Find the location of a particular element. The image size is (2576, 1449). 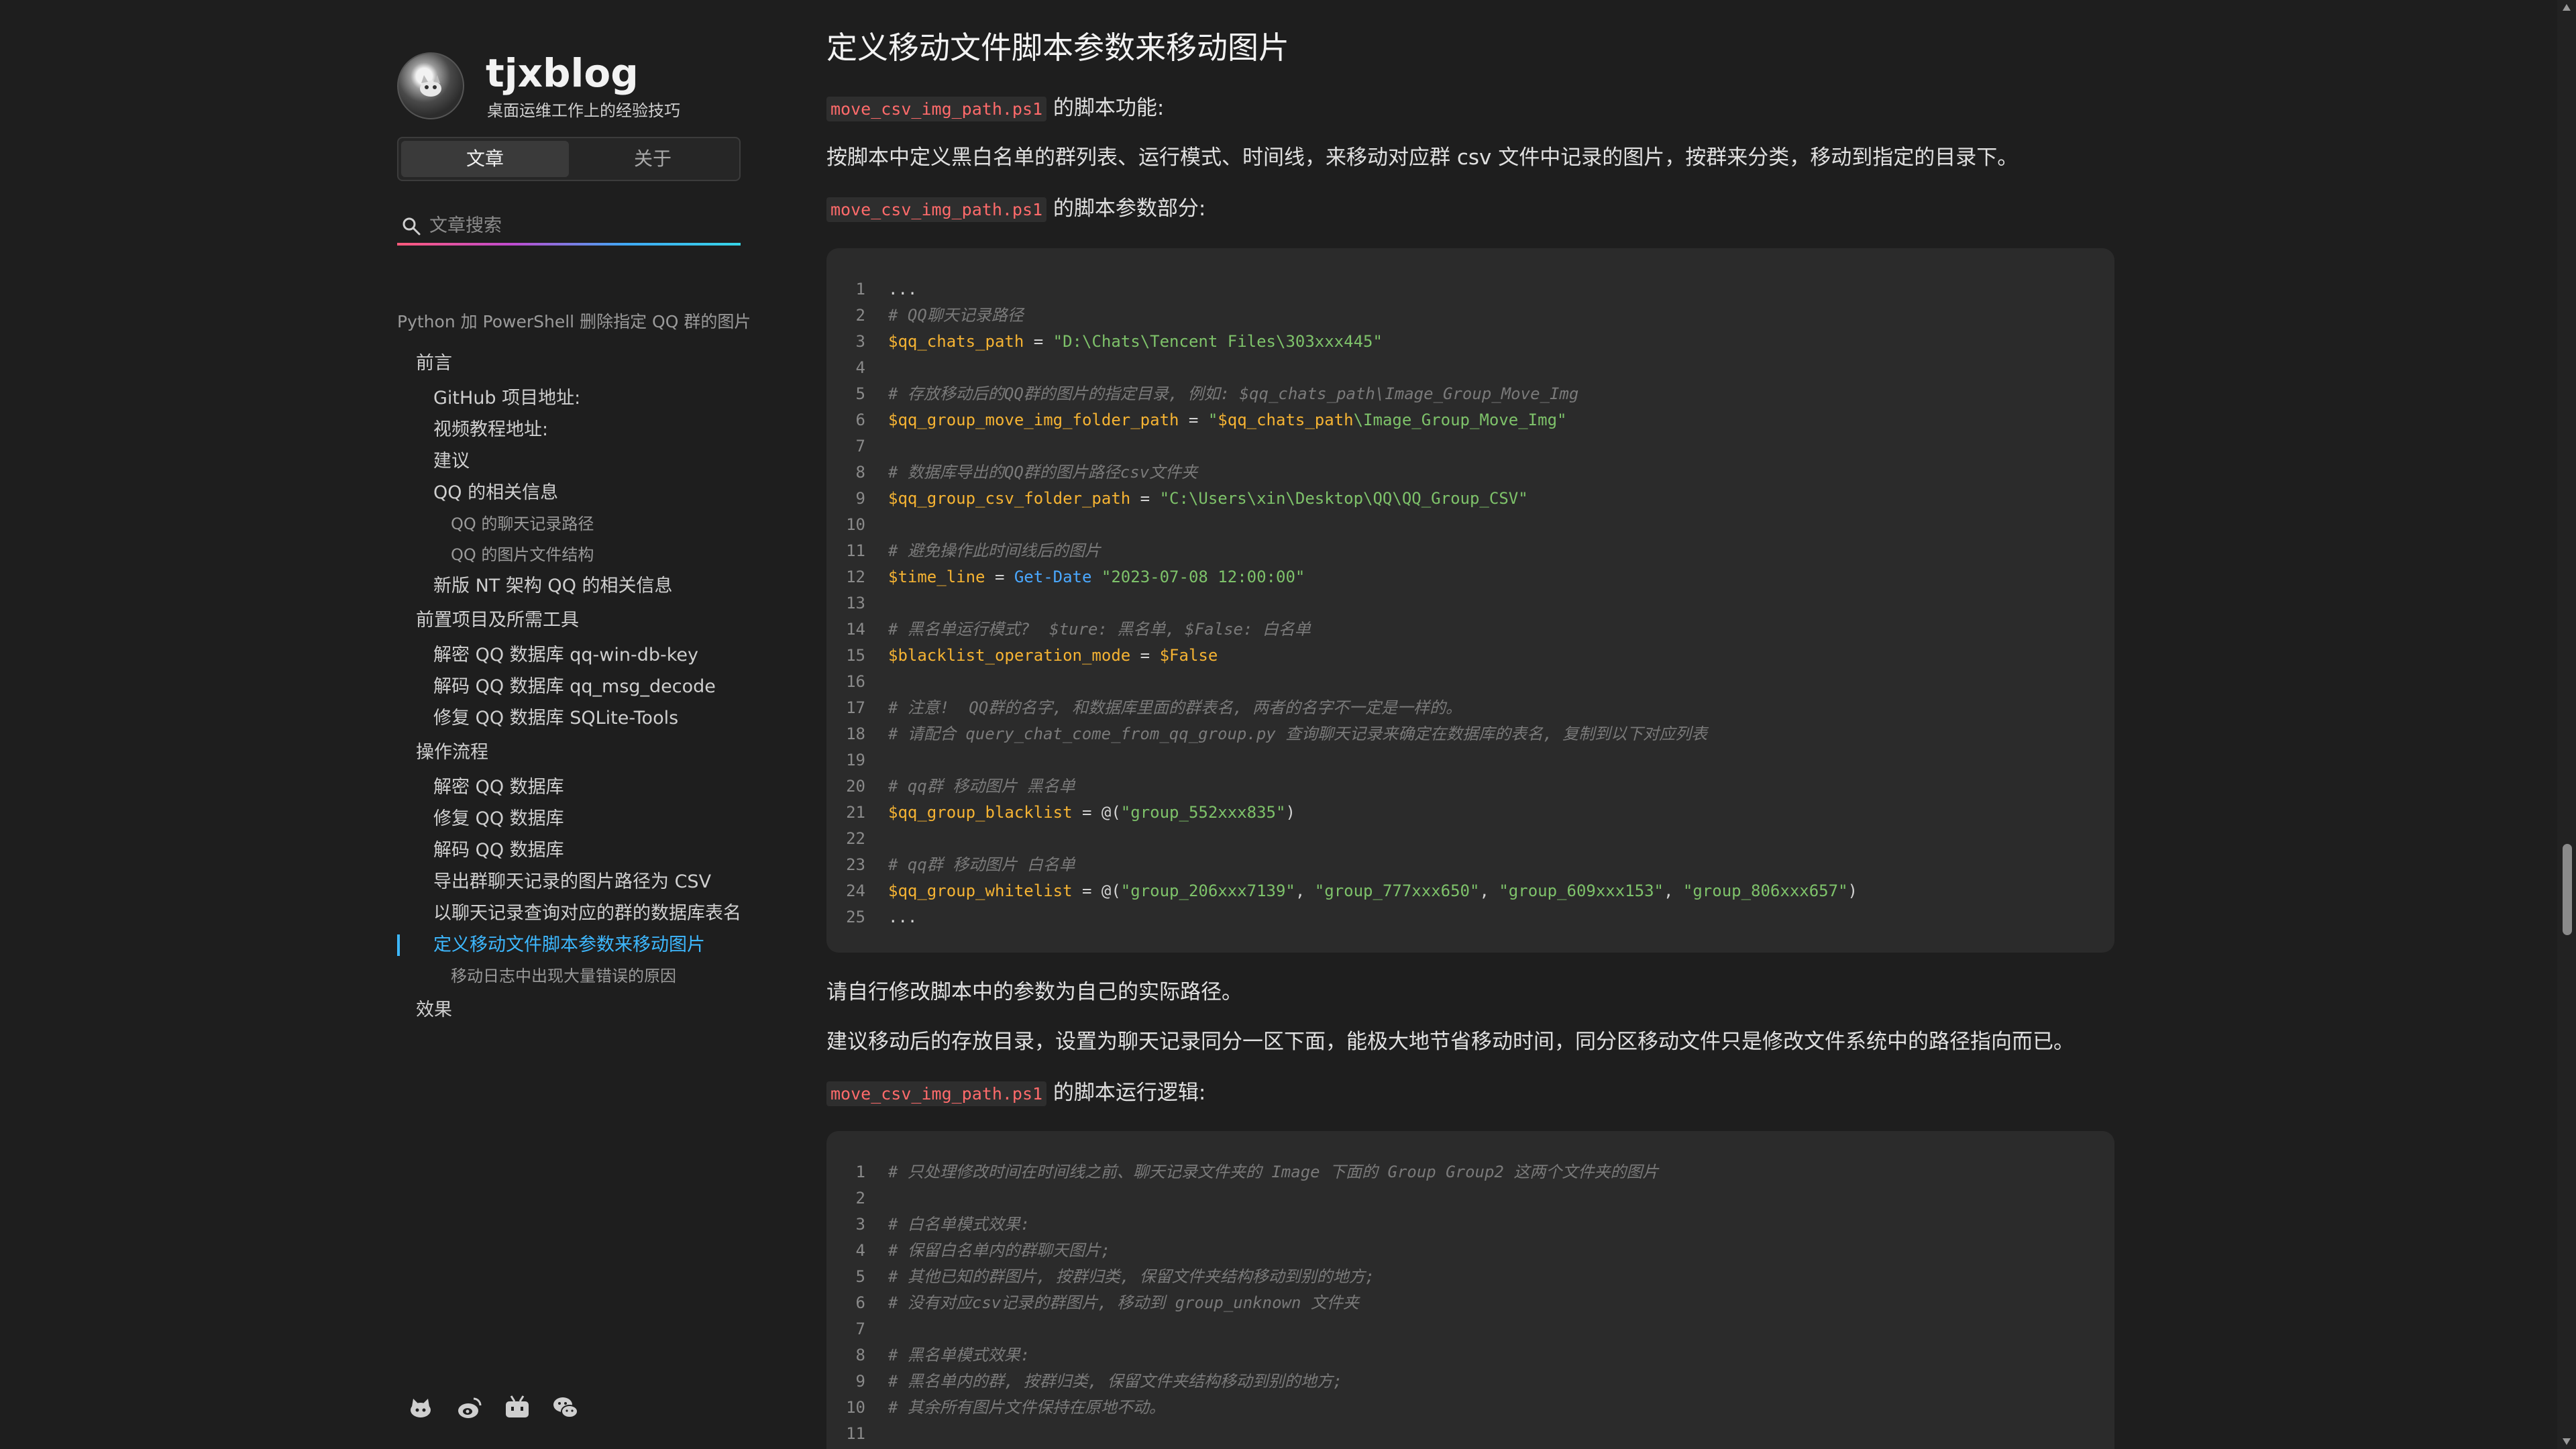

line-number: 14 is located at coordinates (855, 629).